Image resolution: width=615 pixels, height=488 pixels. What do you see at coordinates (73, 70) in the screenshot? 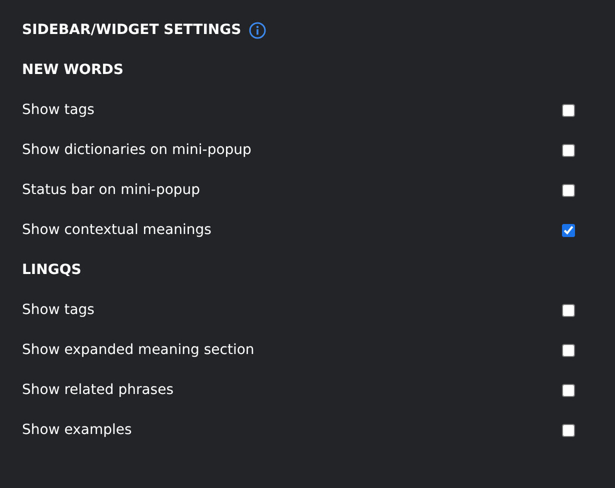
I see `section-heading: NEW WORDS` at bounding box center [73, 70].